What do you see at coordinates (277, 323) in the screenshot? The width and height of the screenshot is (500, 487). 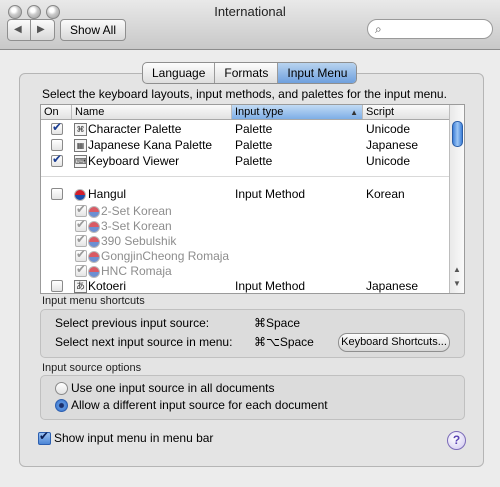 I see `prev-source-key: ⌘Space` at bounding box center [277, 323].